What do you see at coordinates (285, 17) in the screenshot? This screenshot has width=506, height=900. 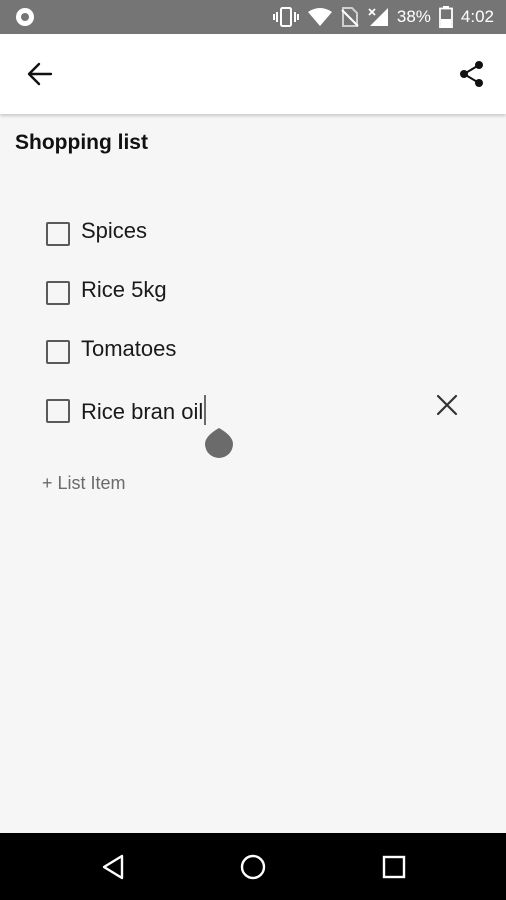 I see `vibrate-icon` at bounding box center [285, 17].